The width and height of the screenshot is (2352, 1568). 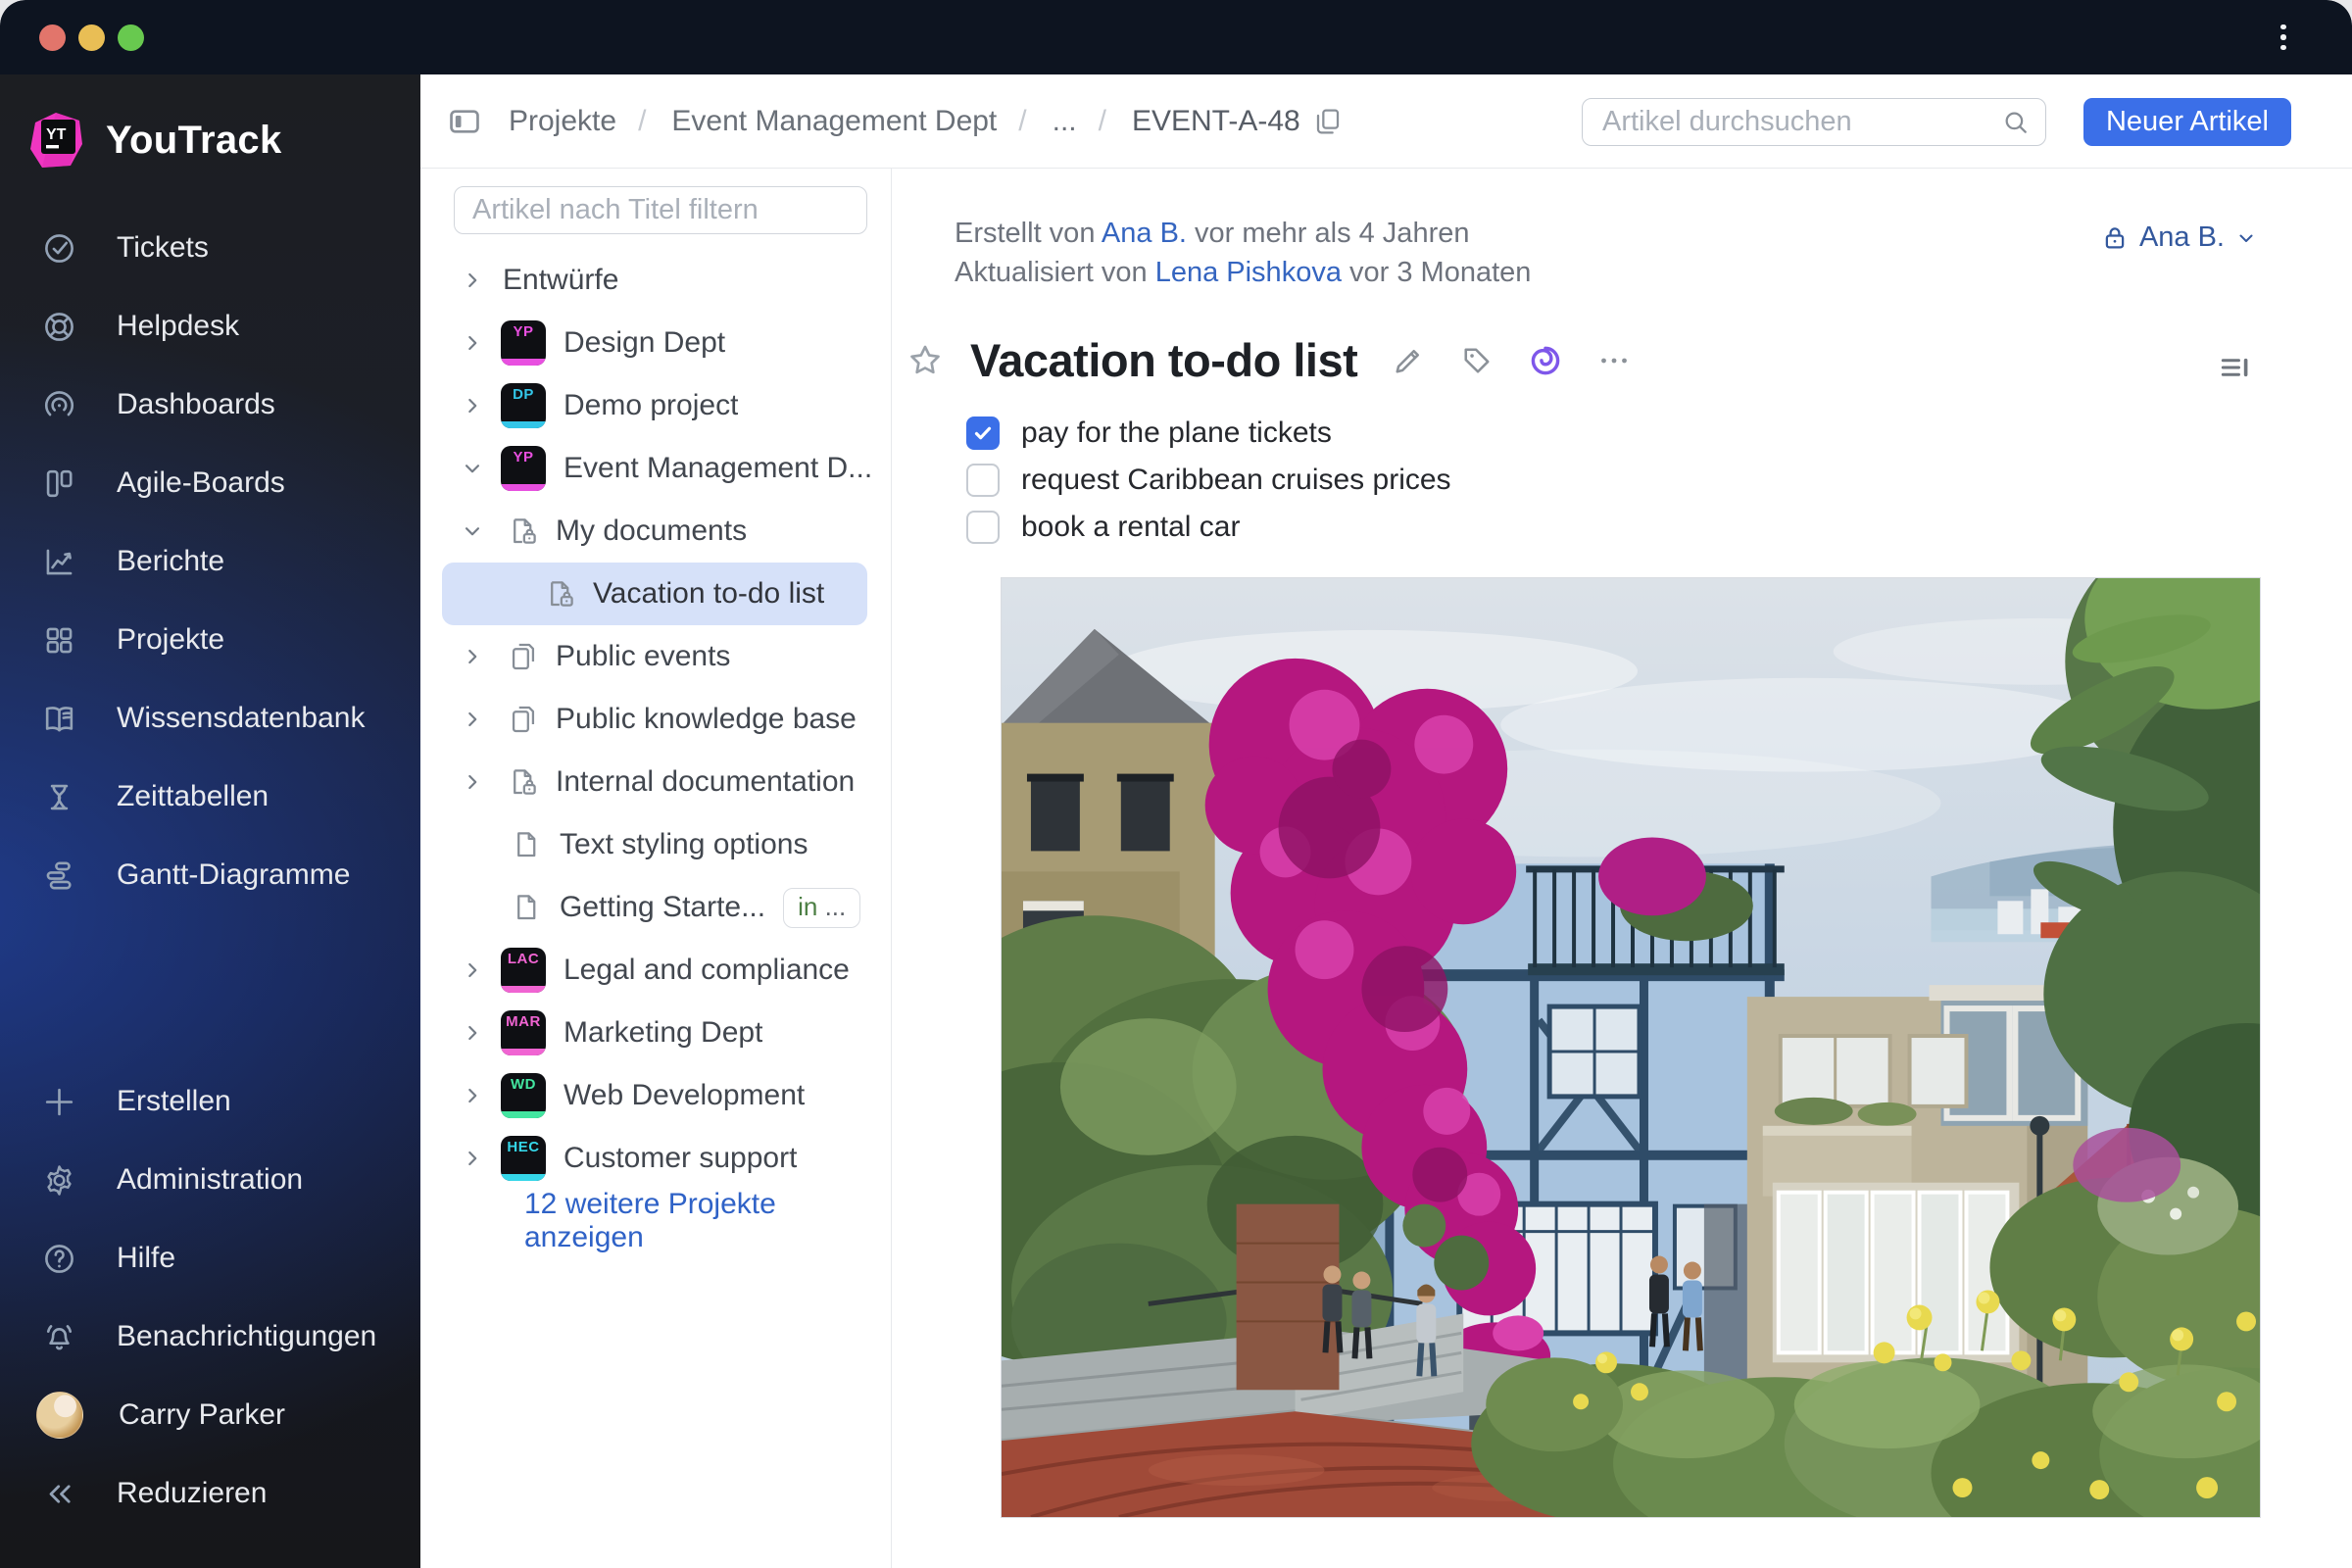 What do you see at coordinates (1248, 272) in the screenshot?
I see `updated-author-link: Lena Pishkova` at bounding box center [1248, 272].